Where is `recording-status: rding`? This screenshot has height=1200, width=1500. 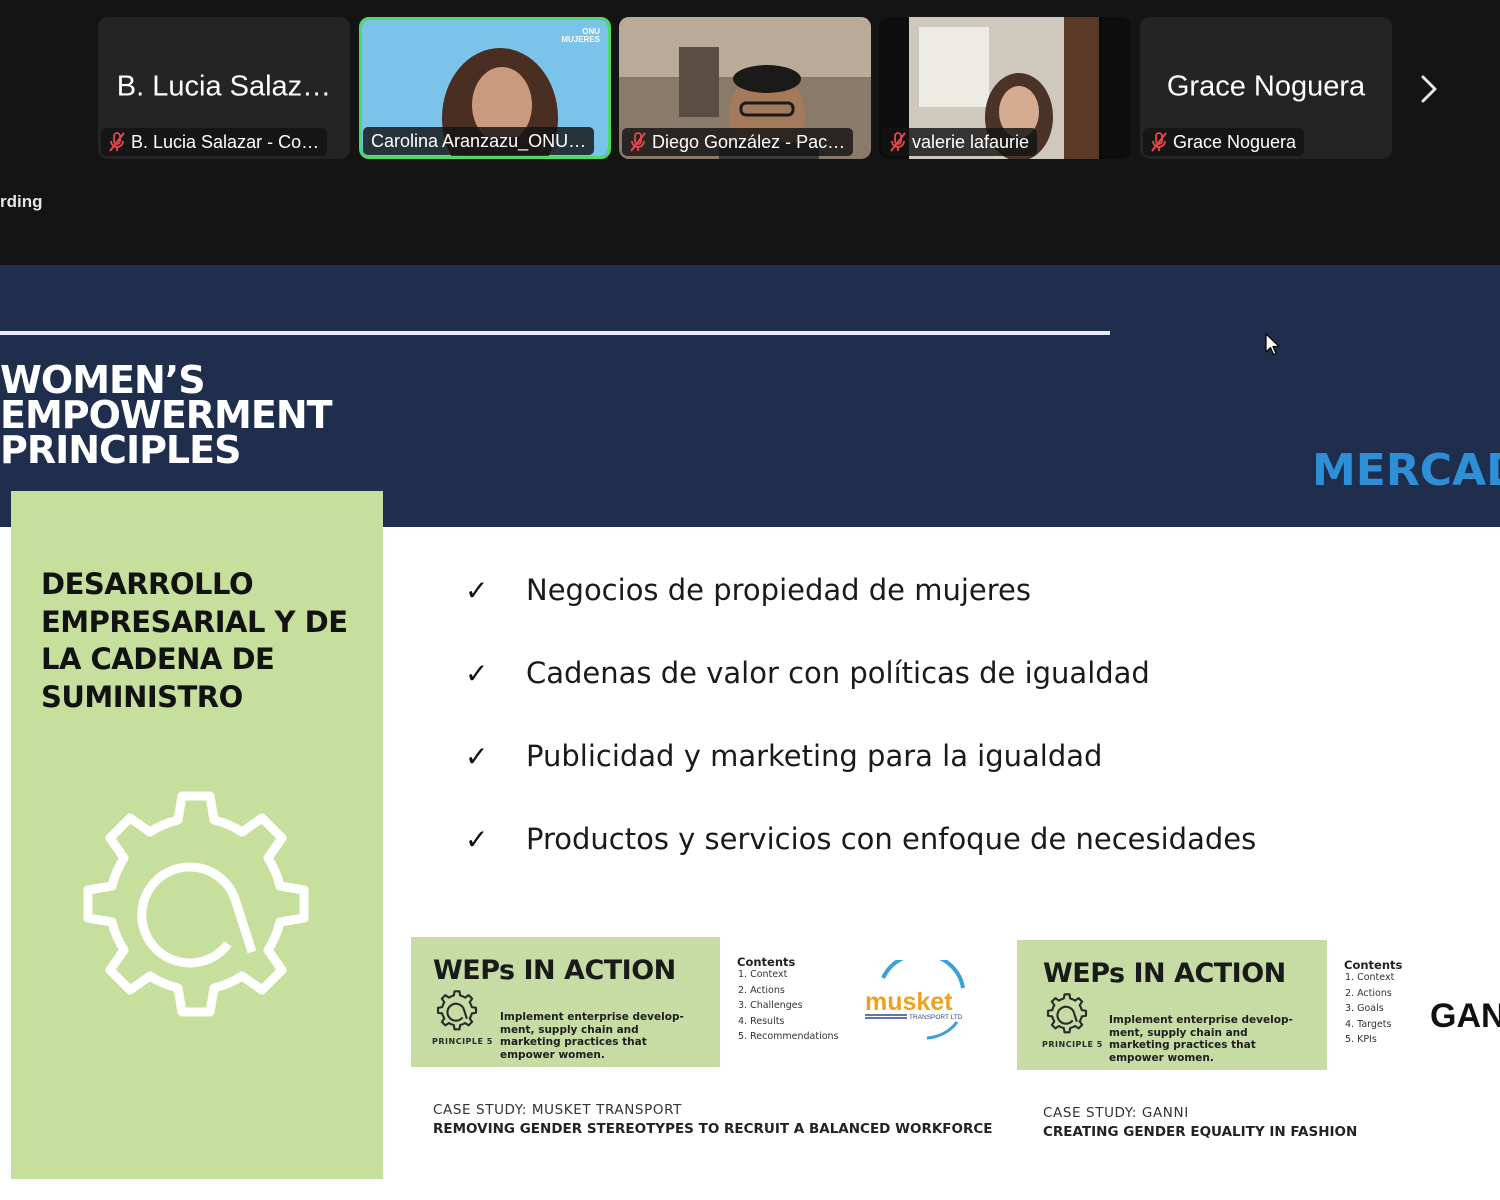
recording-status: rding is located at coordinates (21, 201).